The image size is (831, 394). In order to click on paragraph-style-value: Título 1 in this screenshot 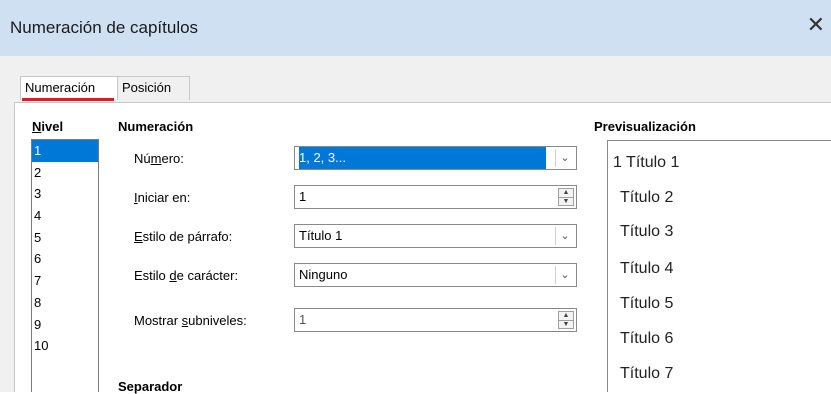, I will do `click(321, 235)`.